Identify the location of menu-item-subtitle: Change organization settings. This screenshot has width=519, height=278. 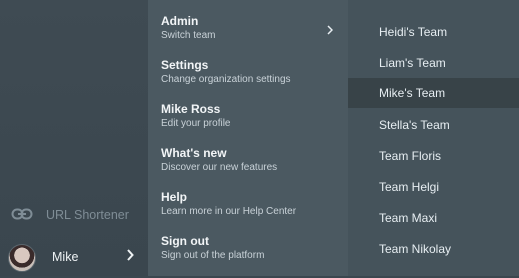
(226, 79).